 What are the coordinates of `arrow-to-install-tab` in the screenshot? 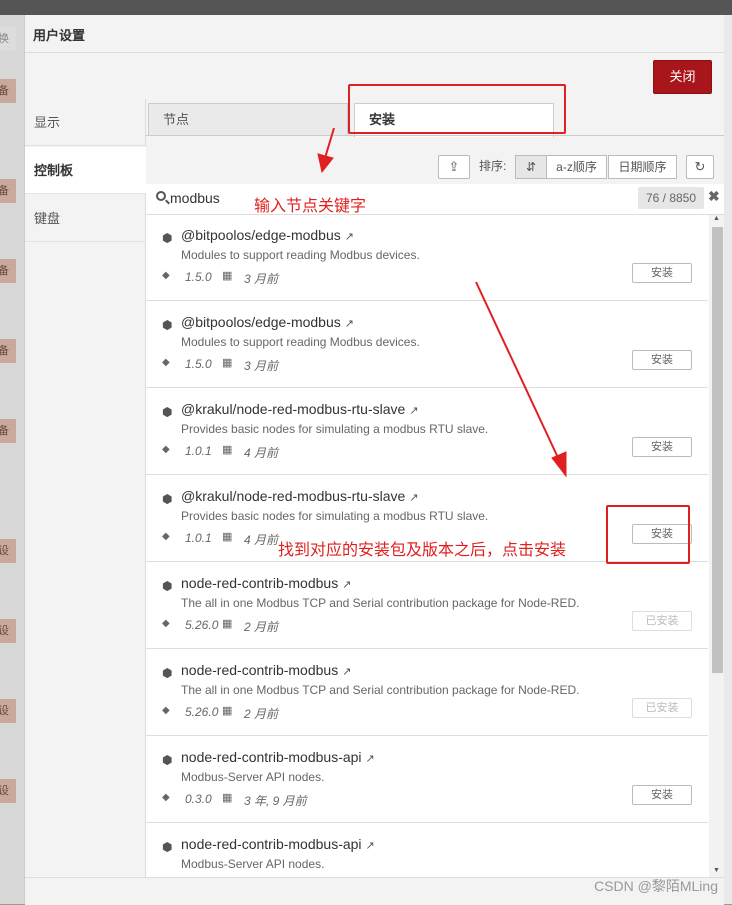 It's located at (329, 143).